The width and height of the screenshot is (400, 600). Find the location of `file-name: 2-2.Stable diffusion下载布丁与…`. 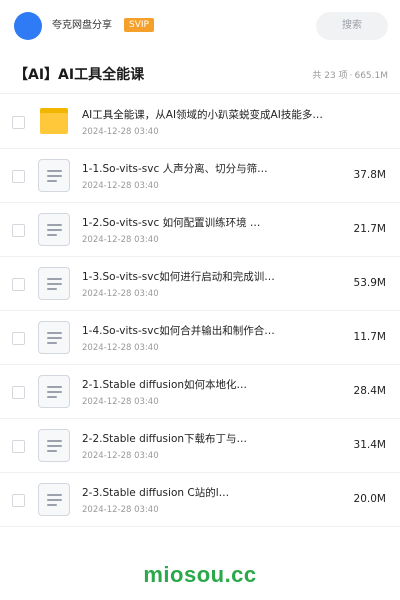

file-name: 2-2.Stable diffusion下载布丁与… is located at coordinates (208, 439).